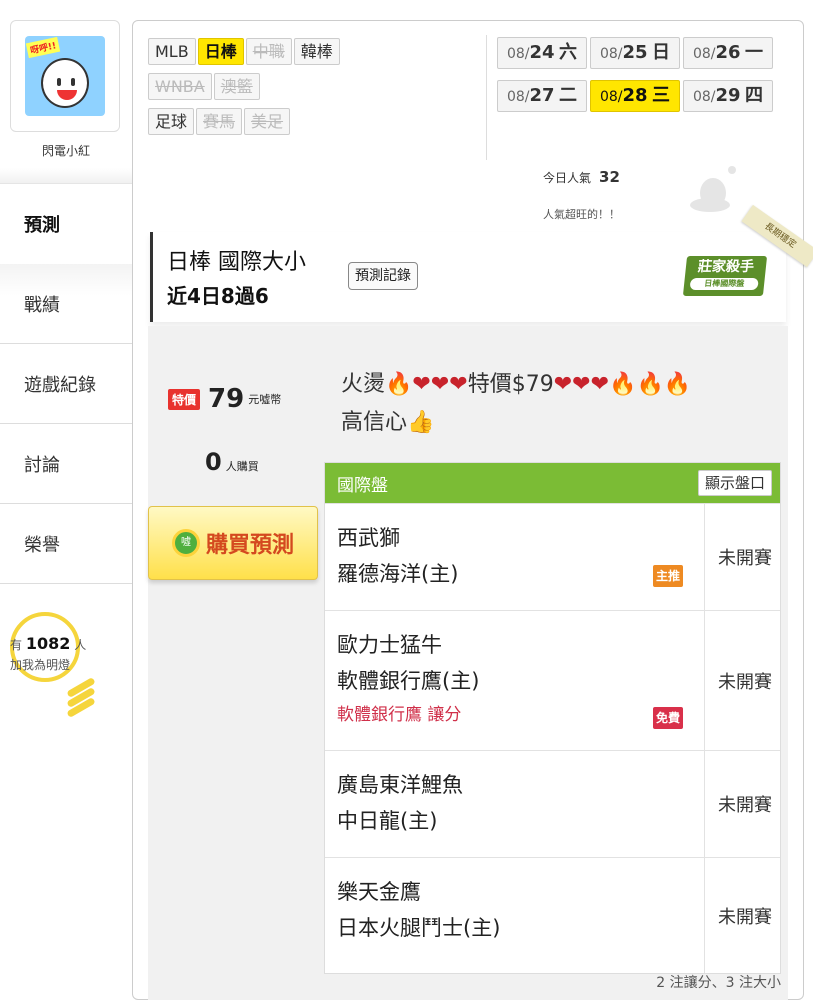 This screenshot has width=813, height=1000. I want to click on promo-price: 特價$79, so click(510, 384).